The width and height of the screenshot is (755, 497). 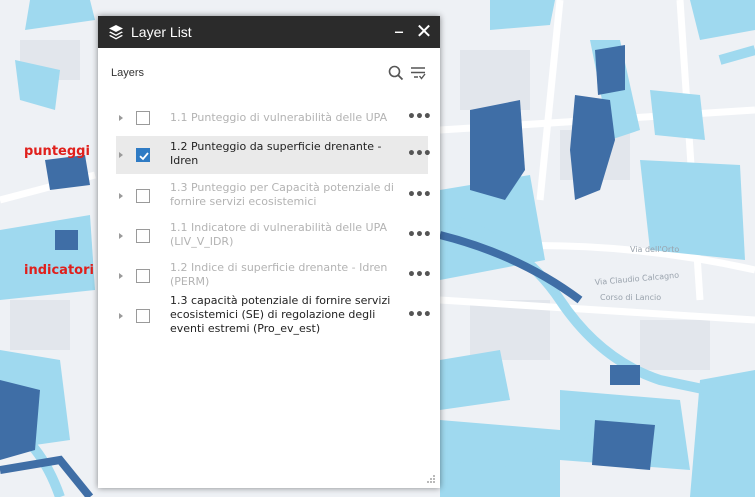 What do you see at coordinates (59, 270) in the screenshot?
I see `annotation-indicatori: indicatori` at bounding box center [59, 270].